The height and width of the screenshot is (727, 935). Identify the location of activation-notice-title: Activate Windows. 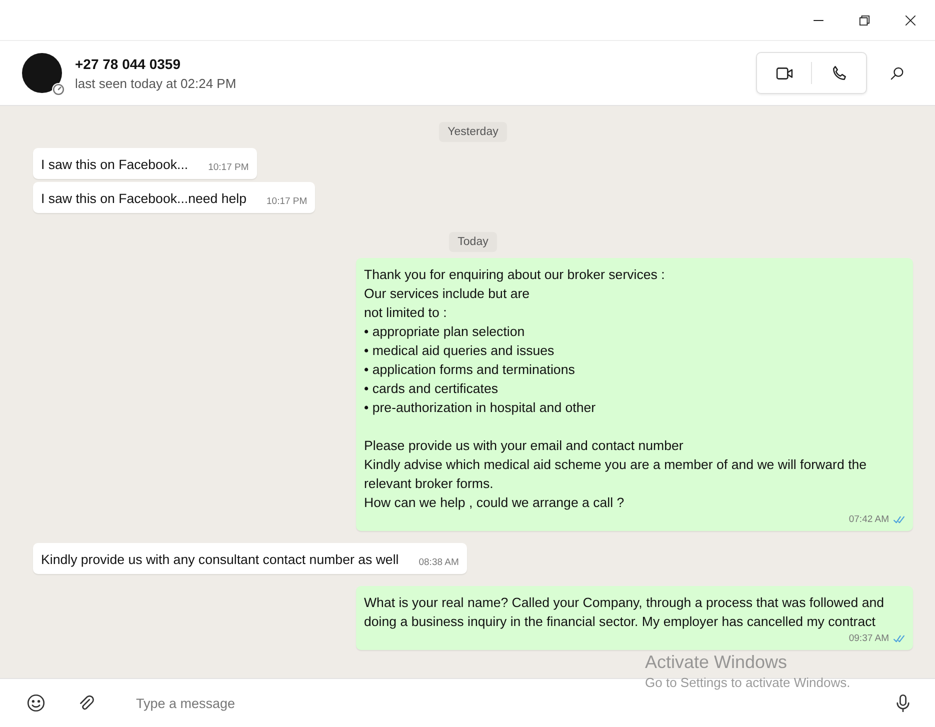
(716, 662).